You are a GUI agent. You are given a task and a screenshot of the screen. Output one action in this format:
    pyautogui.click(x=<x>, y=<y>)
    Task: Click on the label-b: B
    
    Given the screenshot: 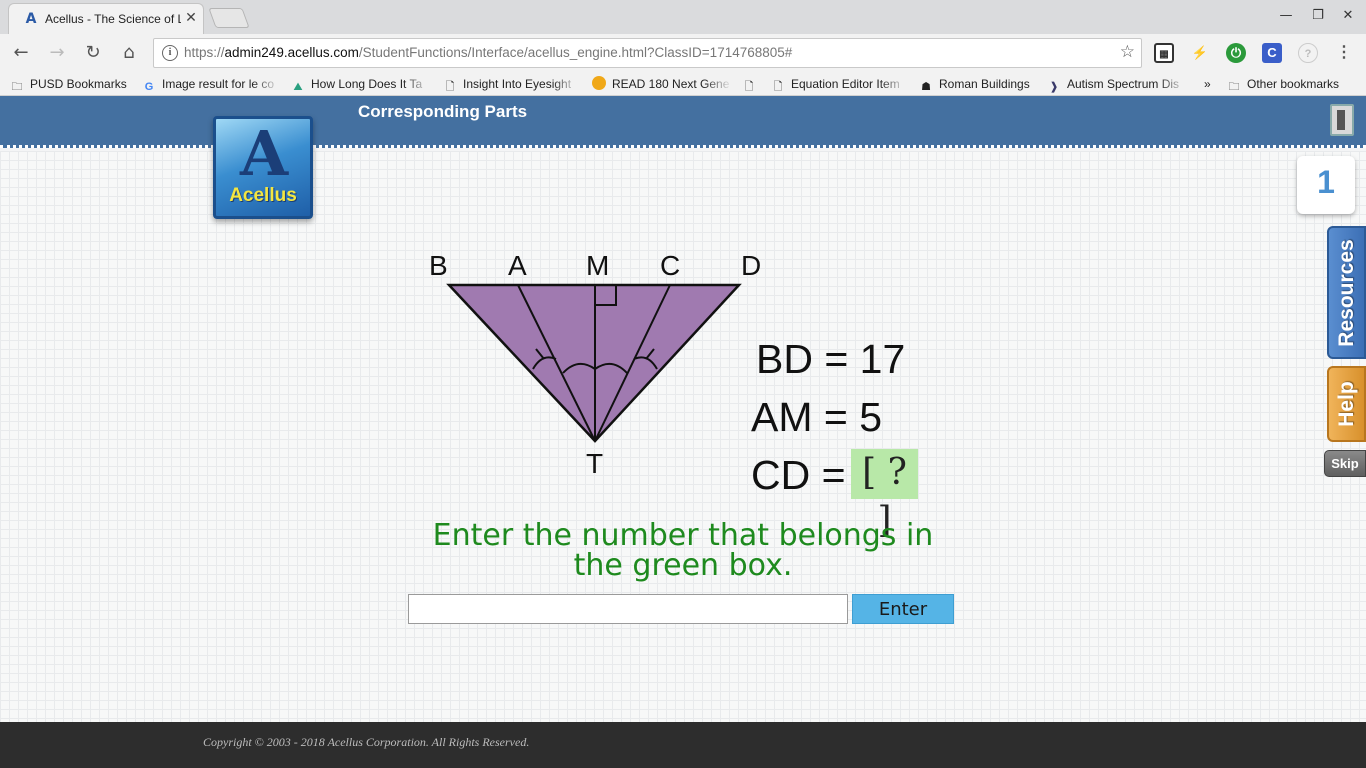 What is the action you would take?
    pyautogui.click(x=438, y=265)
    